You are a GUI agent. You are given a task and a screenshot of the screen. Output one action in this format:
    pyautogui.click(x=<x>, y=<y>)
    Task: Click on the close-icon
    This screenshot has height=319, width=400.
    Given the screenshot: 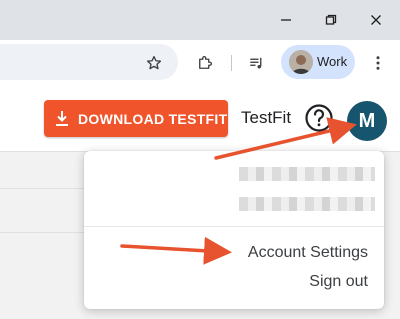 What is the action you would take?
    pyautogui.click(x=376, y=20)
    